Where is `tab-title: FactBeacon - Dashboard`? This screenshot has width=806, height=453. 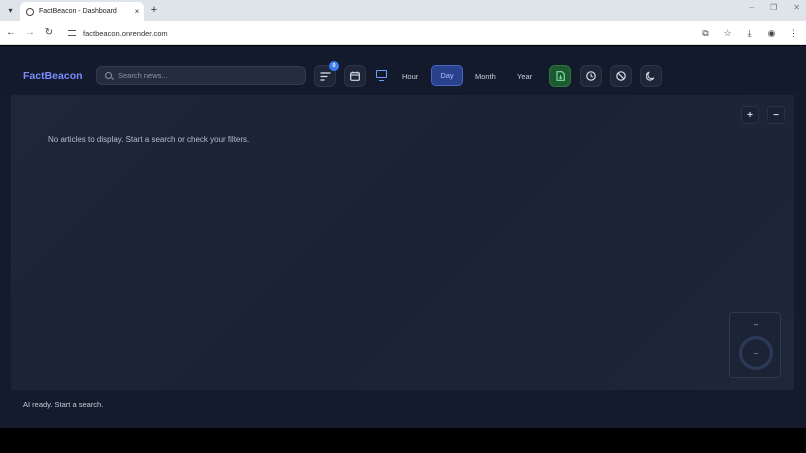
tab-title: FactBeacon - Dashboard is located at coordinates (78, 11).